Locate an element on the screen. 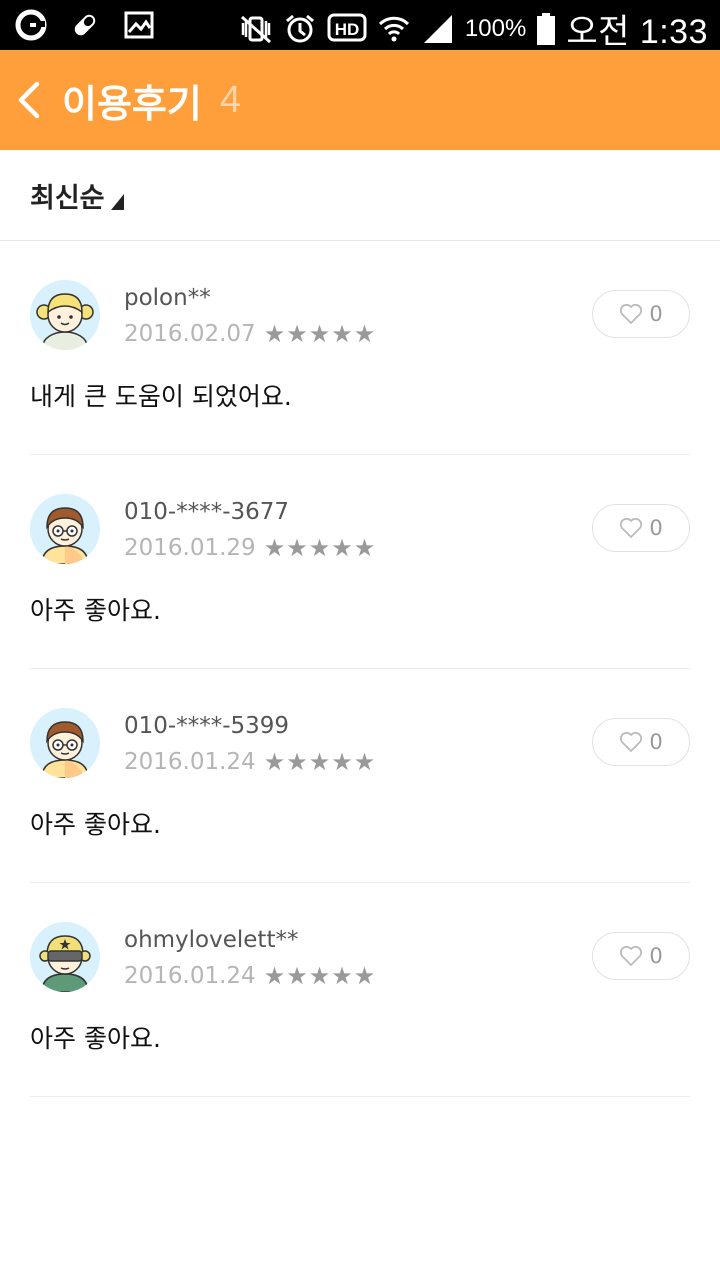 This screenshot has width=720, height=1279. image-icon is located at coordinates (139, 25).